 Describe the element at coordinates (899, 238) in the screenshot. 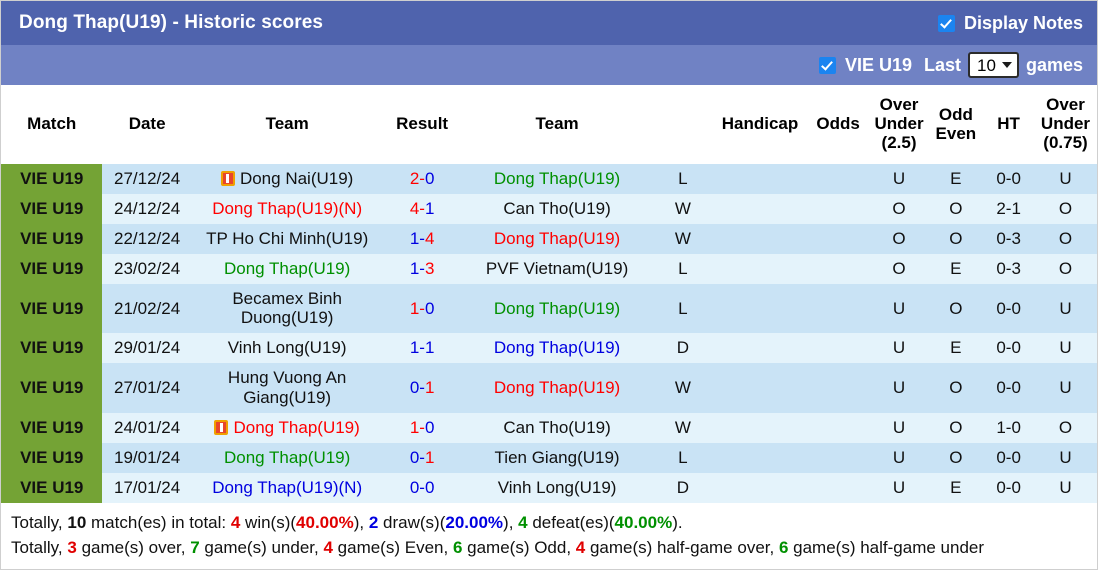

I see `over-under-25-value: O` at that location.